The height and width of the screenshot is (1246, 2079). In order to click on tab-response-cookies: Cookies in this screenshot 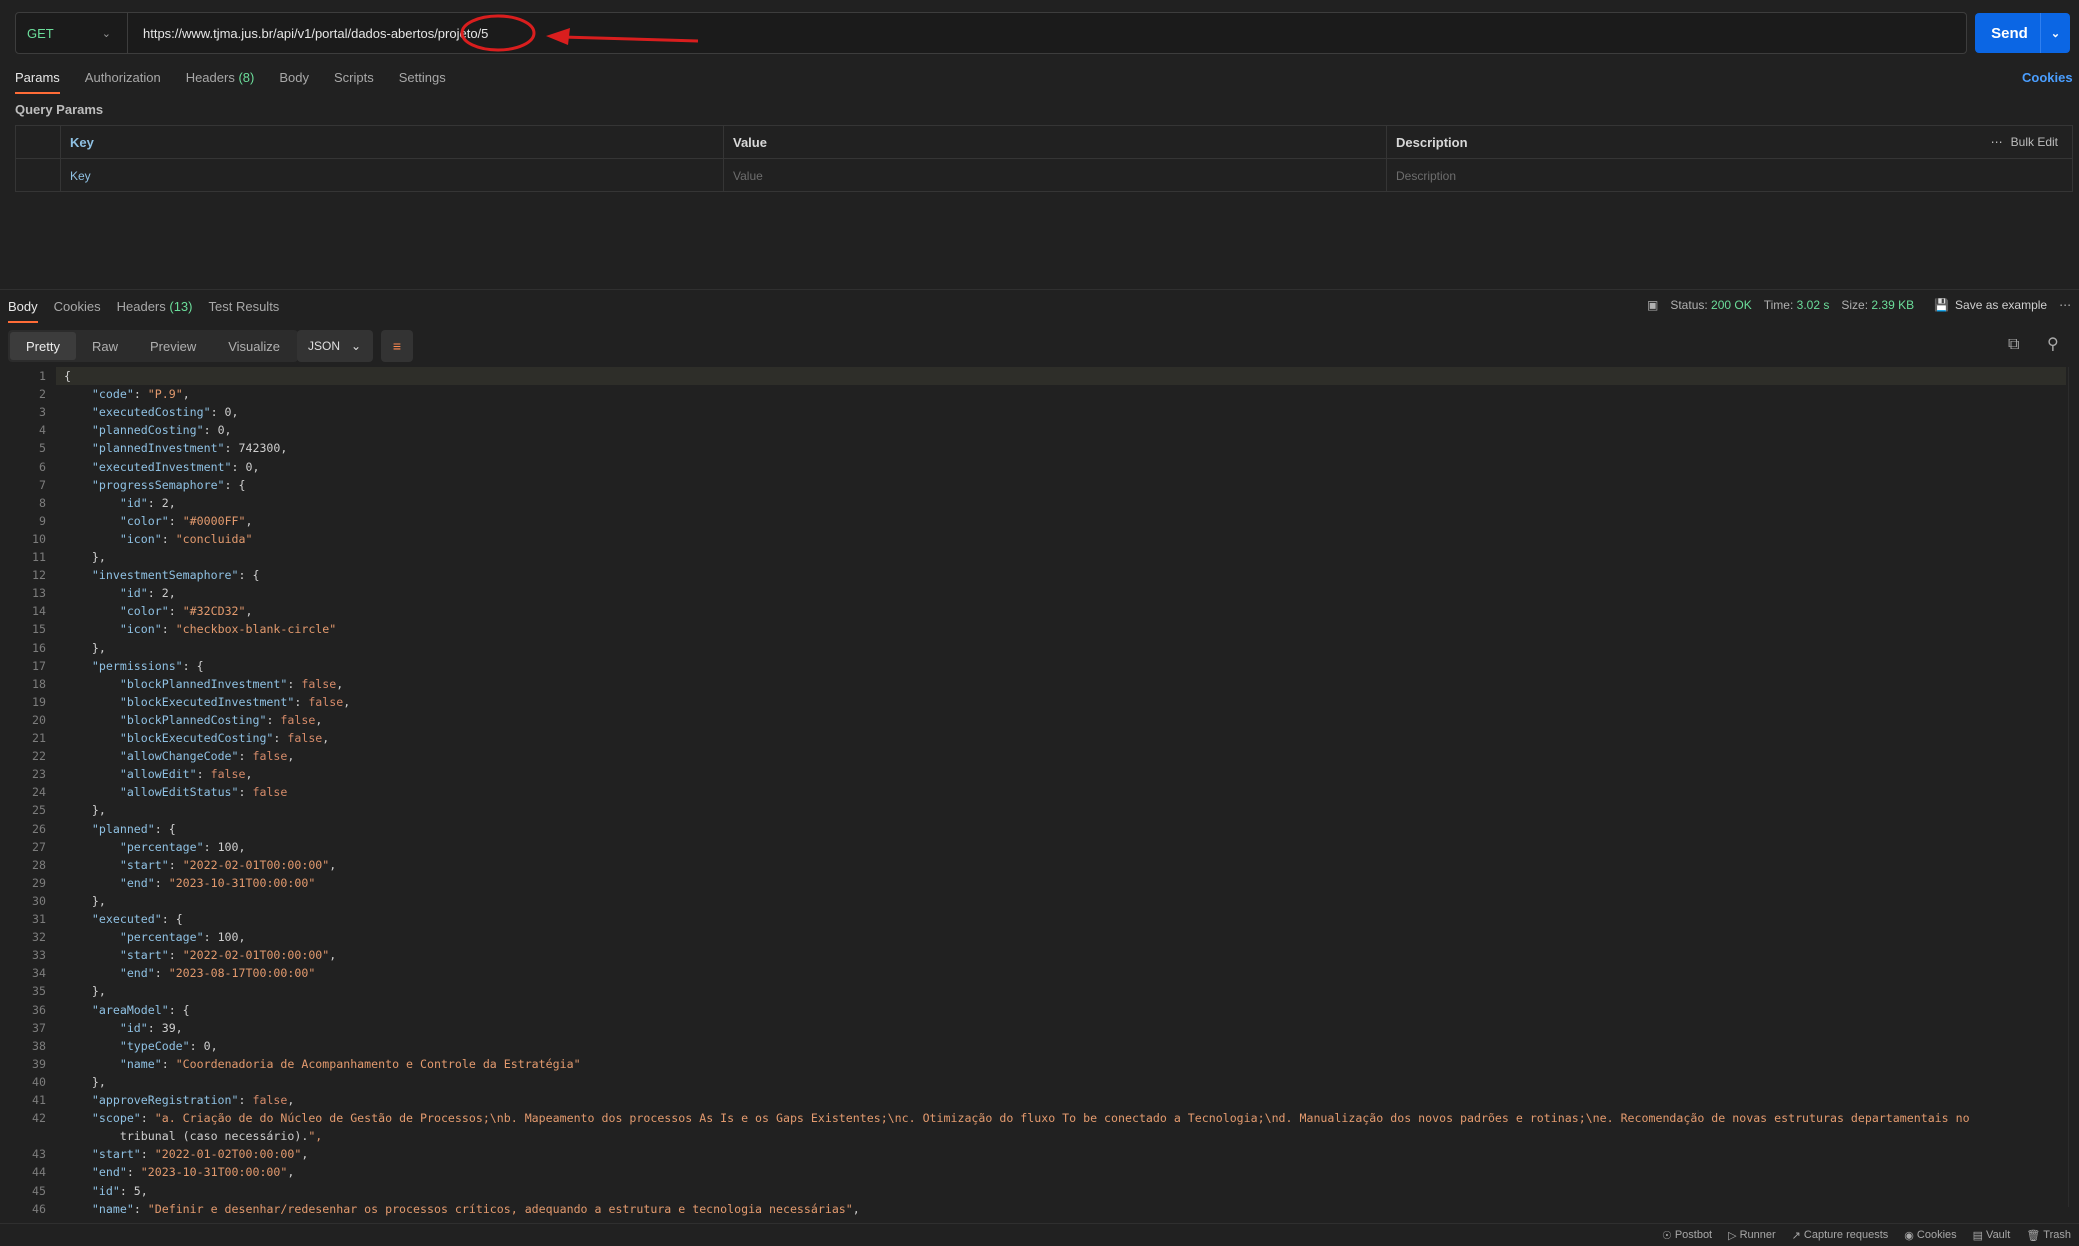, I will do `click(77, 311)`.